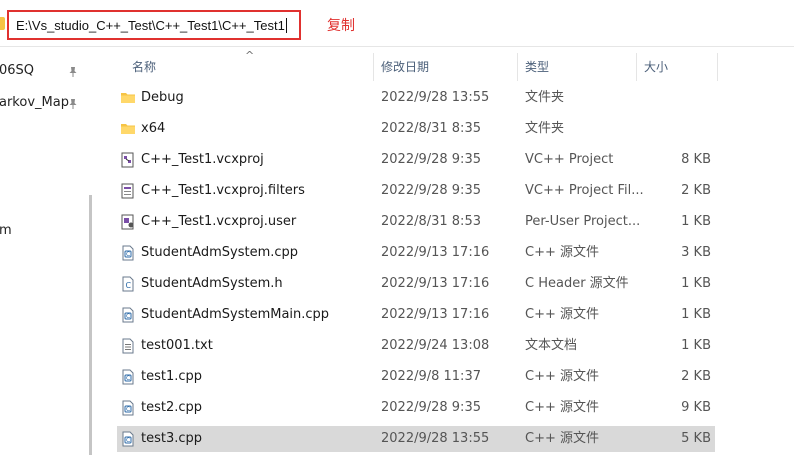 The width and height of the screenshot is (794, 462). I want to click on file-row: x64 2022/8/31 8:35 文件夹, so click(416, 129).